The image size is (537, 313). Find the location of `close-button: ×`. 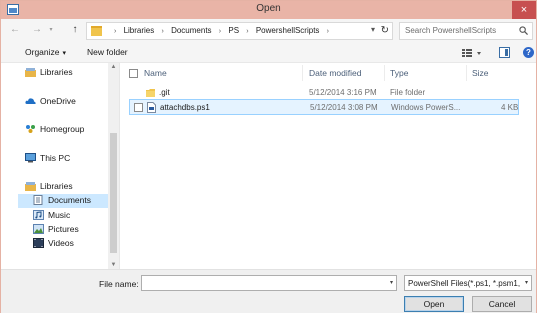

close-button: × is located at coordinates (524, 10).